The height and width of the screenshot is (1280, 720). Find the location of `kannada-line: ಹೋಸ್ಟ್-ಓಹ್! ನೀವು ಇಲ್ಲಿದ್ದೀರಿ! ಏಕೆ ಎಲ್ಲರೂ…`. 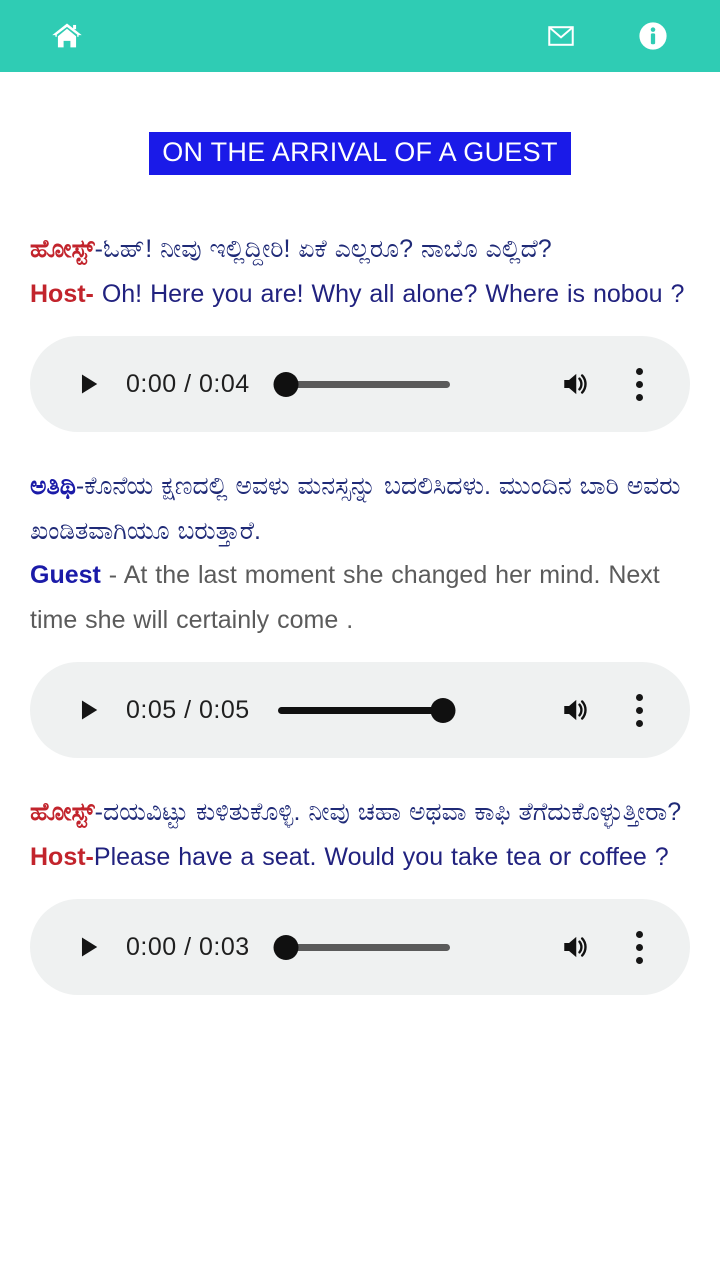

kannada-line: ಹೋಸ್ಟ್-ಓಹ್! ನೀವು ಇಲ್ಲಿದ್ದೀರಿ! ಏಕೆ ಎಲ್ಲರೂ… is located at coordinates (360, 249).